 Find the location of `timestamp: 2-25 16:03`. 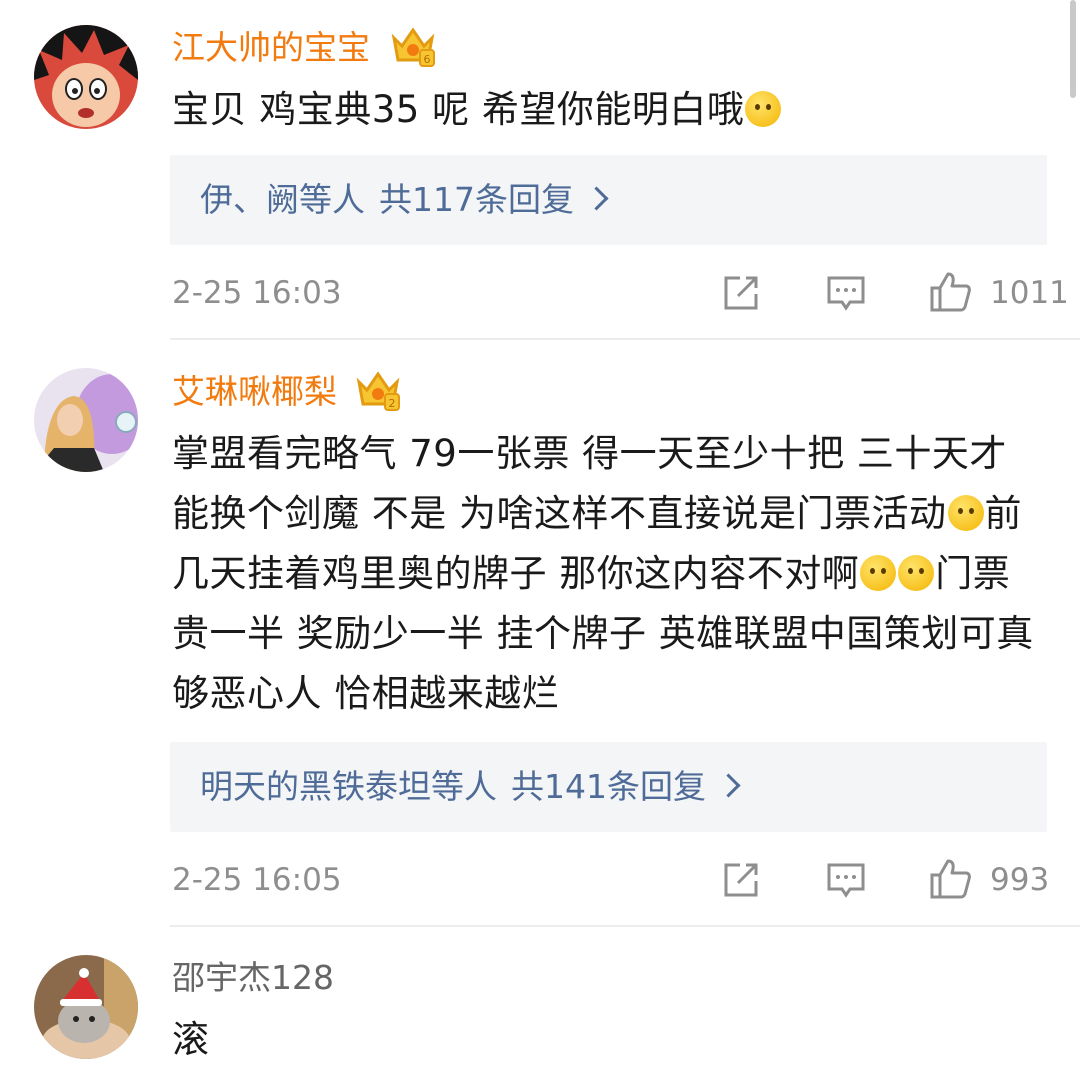

timestamp: 2-25 16:03 is located at coordinates (257, 293).